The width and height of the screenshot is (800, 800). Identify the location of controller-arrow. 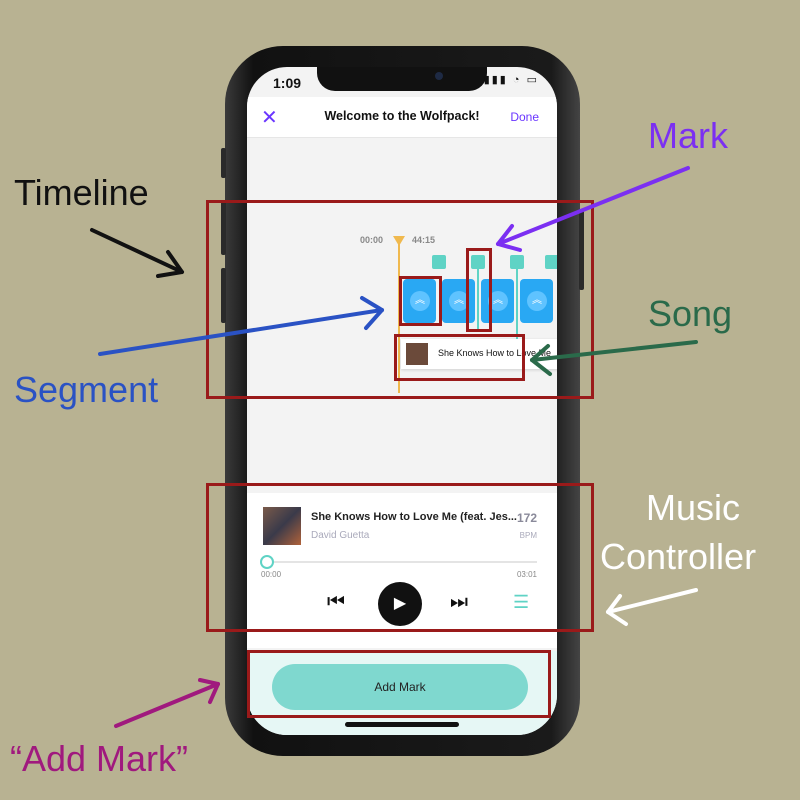
(652, 607).